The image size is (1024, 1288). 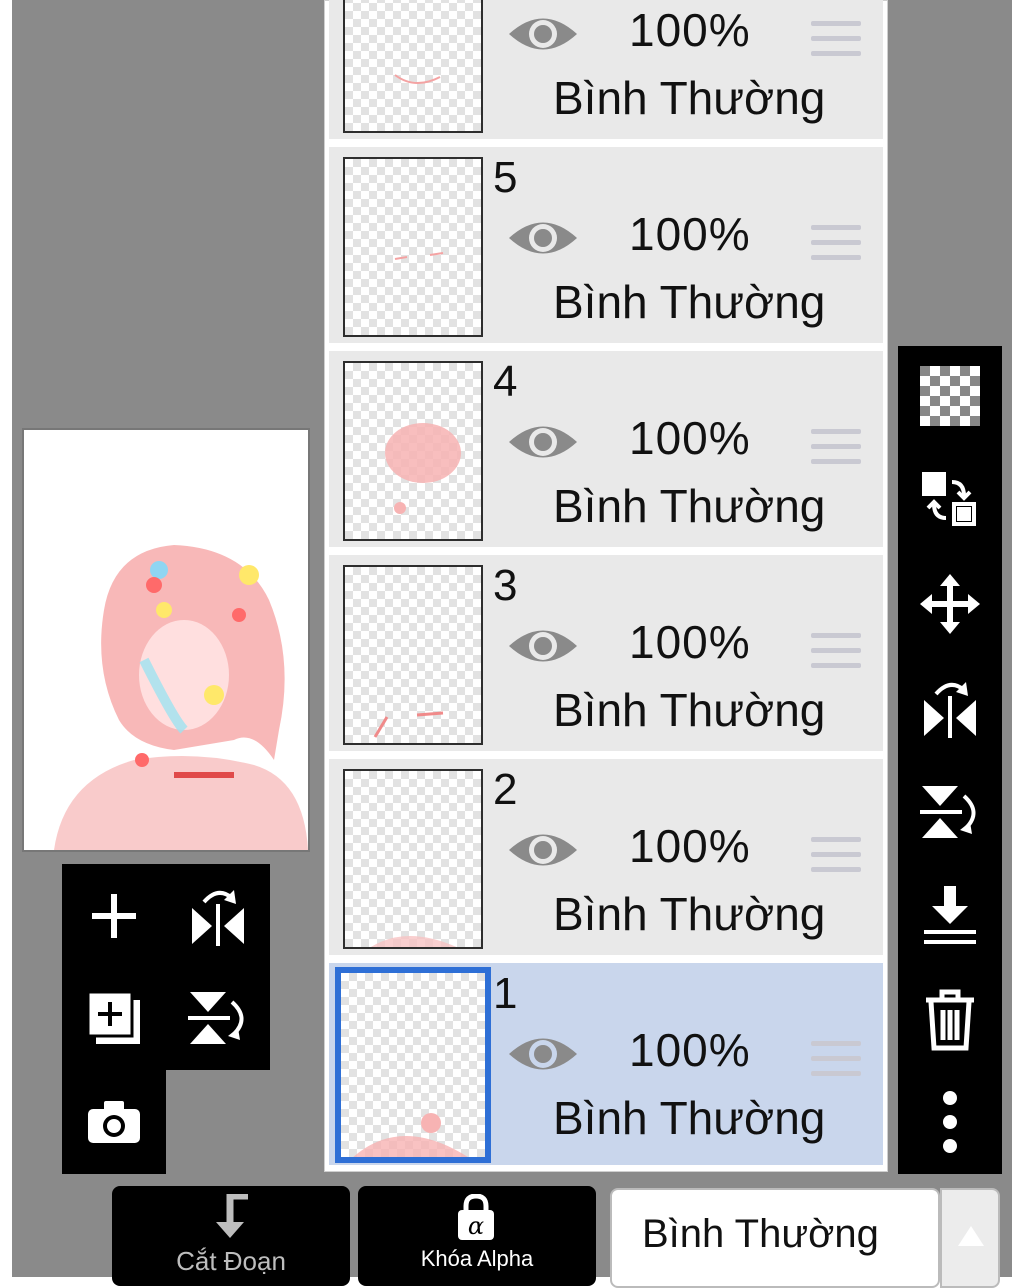 What do you see at coordinates (950, 916) in the screenshot?
I see `merge-down-icon` at bounding box center [950, 916].